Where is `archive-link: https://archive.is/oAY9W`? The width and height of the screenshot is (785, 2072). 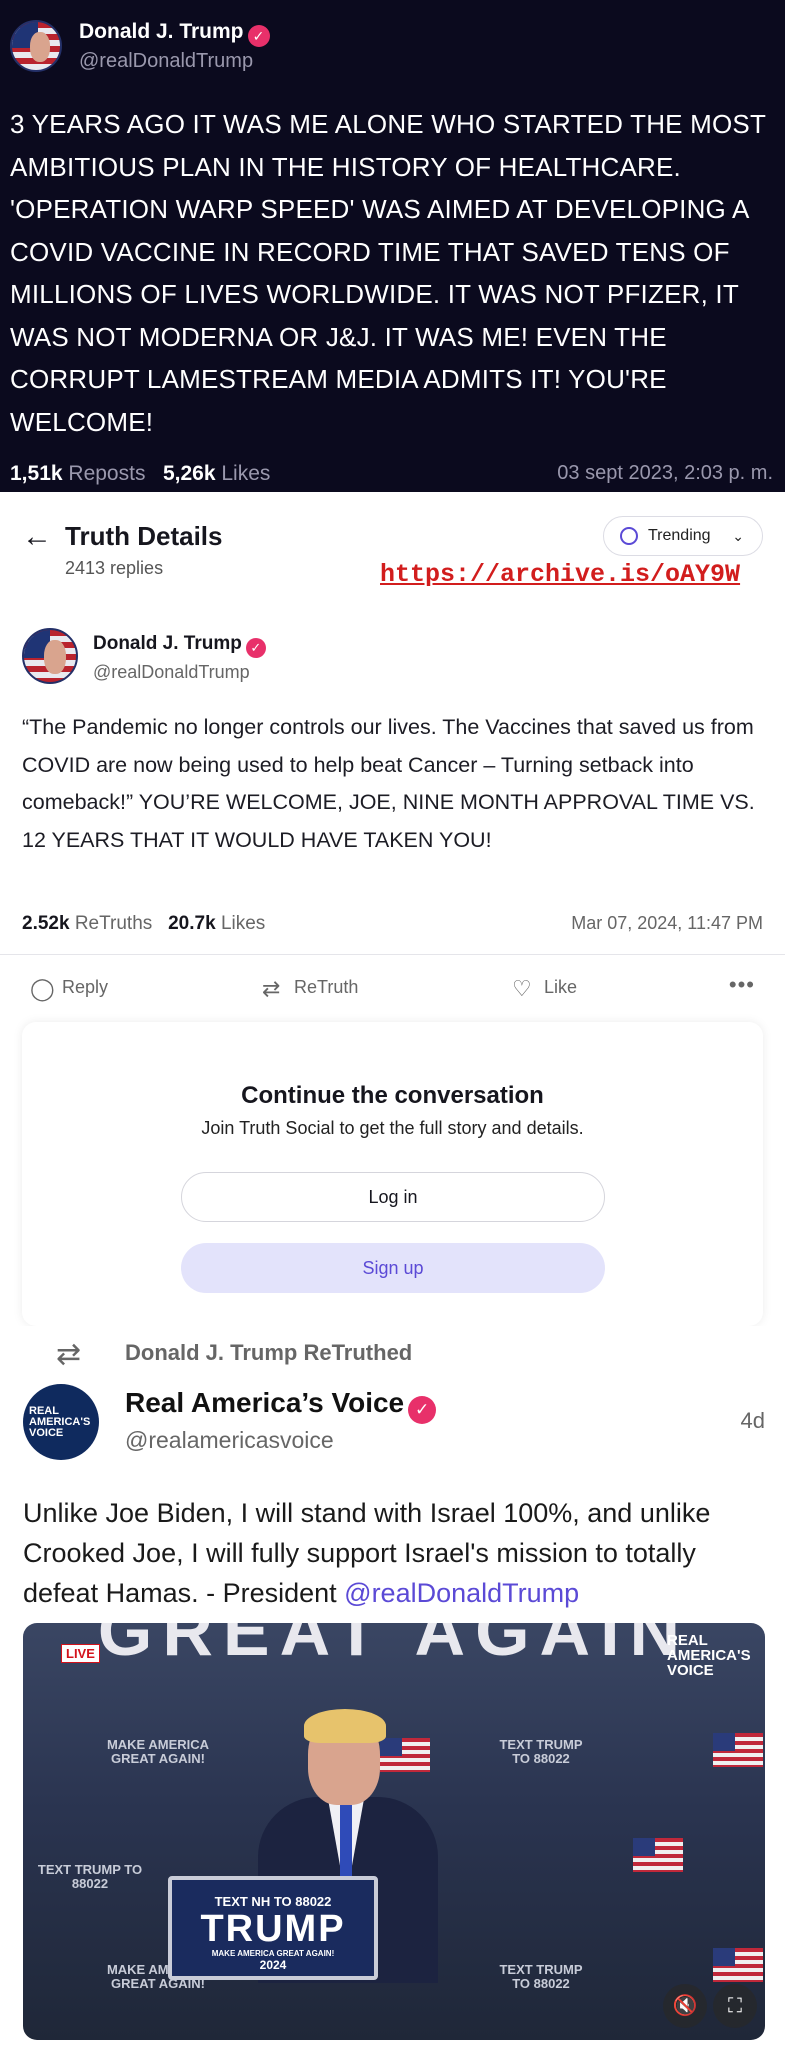 archive-link: https://archive.is/oAY9W is located at coordinates (560, 574).